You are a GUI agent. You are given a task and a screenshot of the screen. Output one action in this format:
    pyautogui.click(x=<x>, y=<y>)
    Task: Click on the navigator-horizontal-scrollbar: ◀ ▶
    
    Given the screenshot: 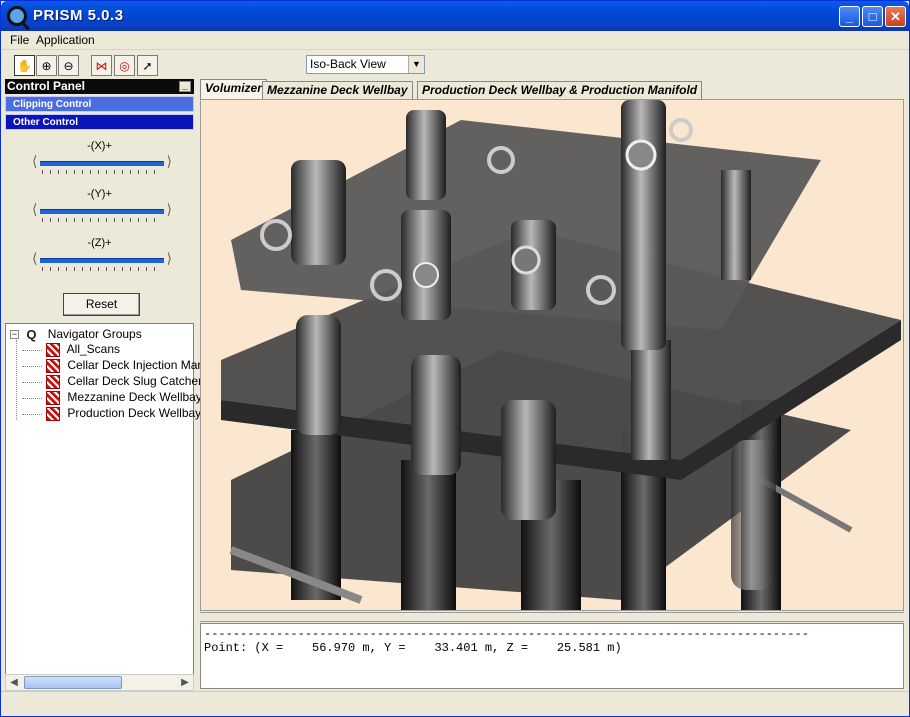 What is the action you would take?
    pyautogui.click(x=99, y=682)
    